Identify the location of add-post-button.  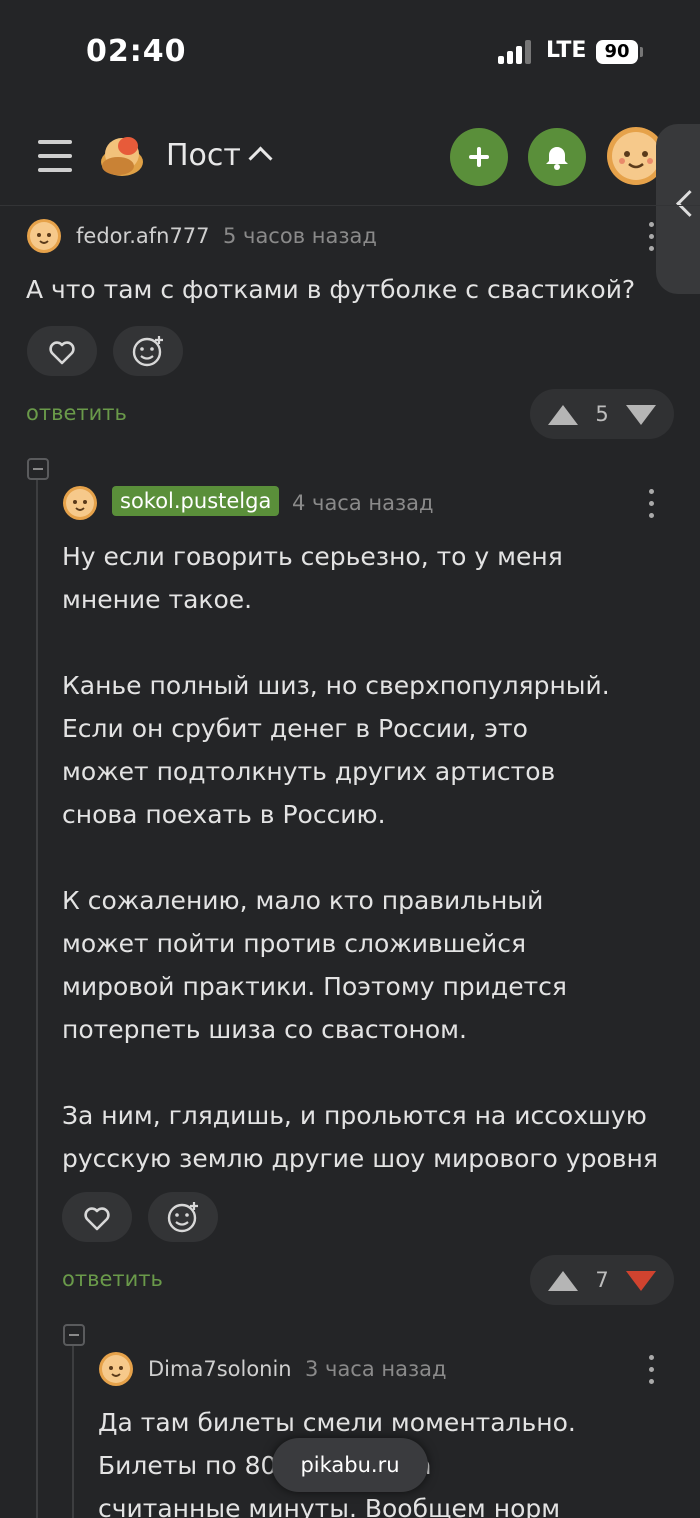
(479, 157).